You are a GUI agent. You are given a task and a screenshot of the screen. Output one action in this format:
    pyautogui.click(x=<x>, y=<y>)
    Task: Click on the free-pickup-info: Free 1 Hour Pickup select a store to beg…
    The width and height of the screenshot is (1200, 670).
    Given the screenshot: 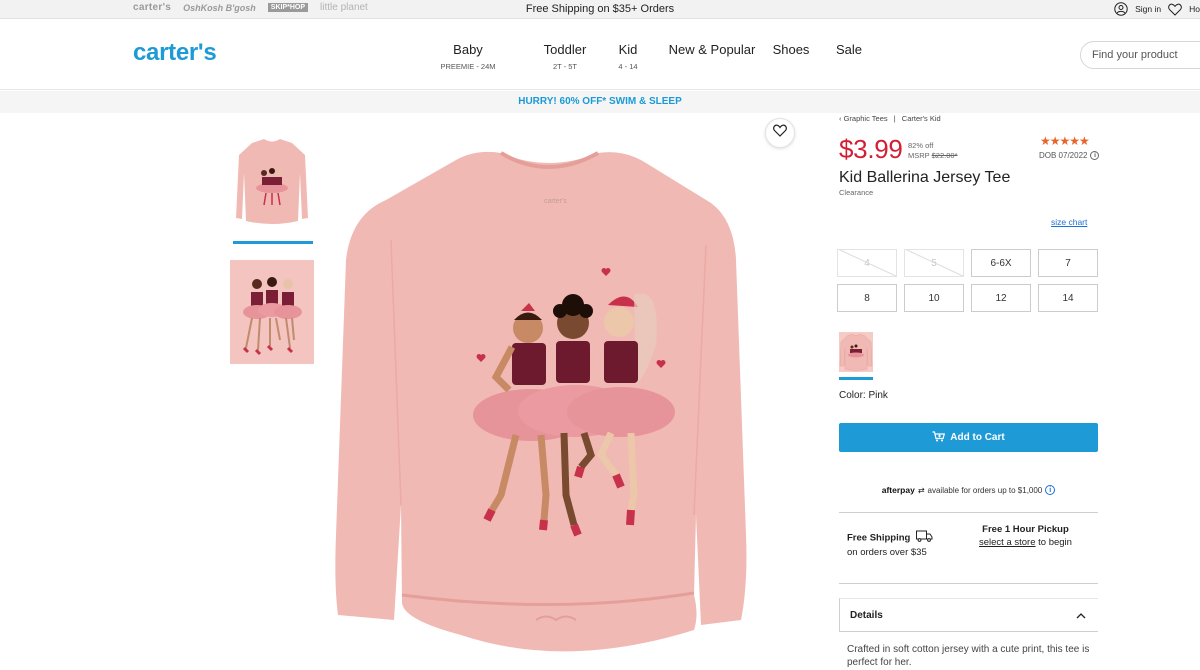 What is the action you would take?
    pyautogui.click(x=1025, y=536)
    